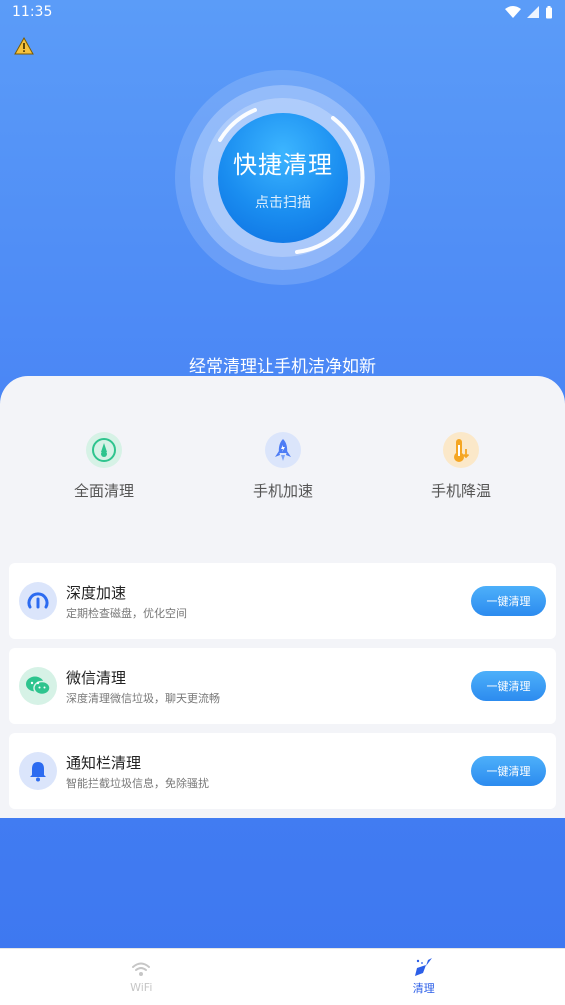 This screenshot has height=1005, width=565. Describe the element at coordinates (126, 613) in the screenshot. I see `list-item-subtitle: 定期检查磁盘，优化空间` at that location.